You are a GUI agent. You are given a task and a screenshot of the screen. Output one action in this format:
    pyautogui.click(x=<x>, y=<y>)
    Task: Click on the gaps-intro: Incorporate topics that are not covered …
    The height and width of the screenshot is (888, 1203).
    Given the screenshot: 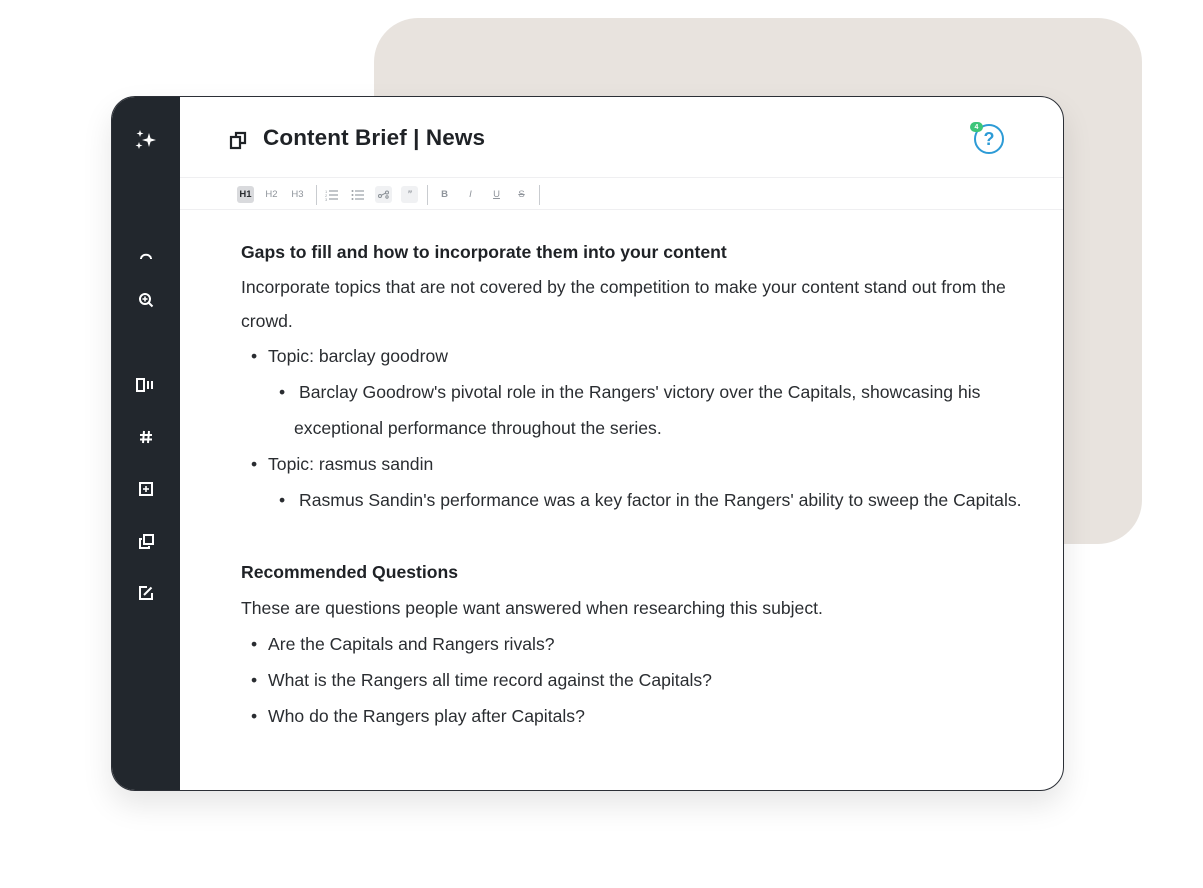 What is the action you would take?
    pyautogui.click(x=623, y=304)
    